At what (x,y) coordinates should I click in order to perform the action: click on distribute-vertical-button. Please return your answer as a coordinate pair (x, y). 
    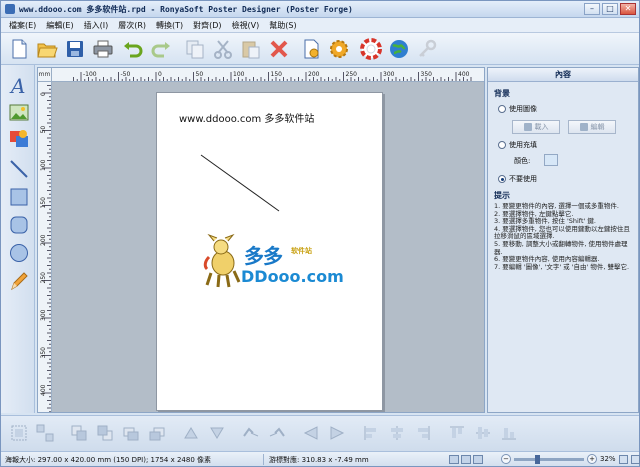
    Looking at the image, I should click on (509, 433).